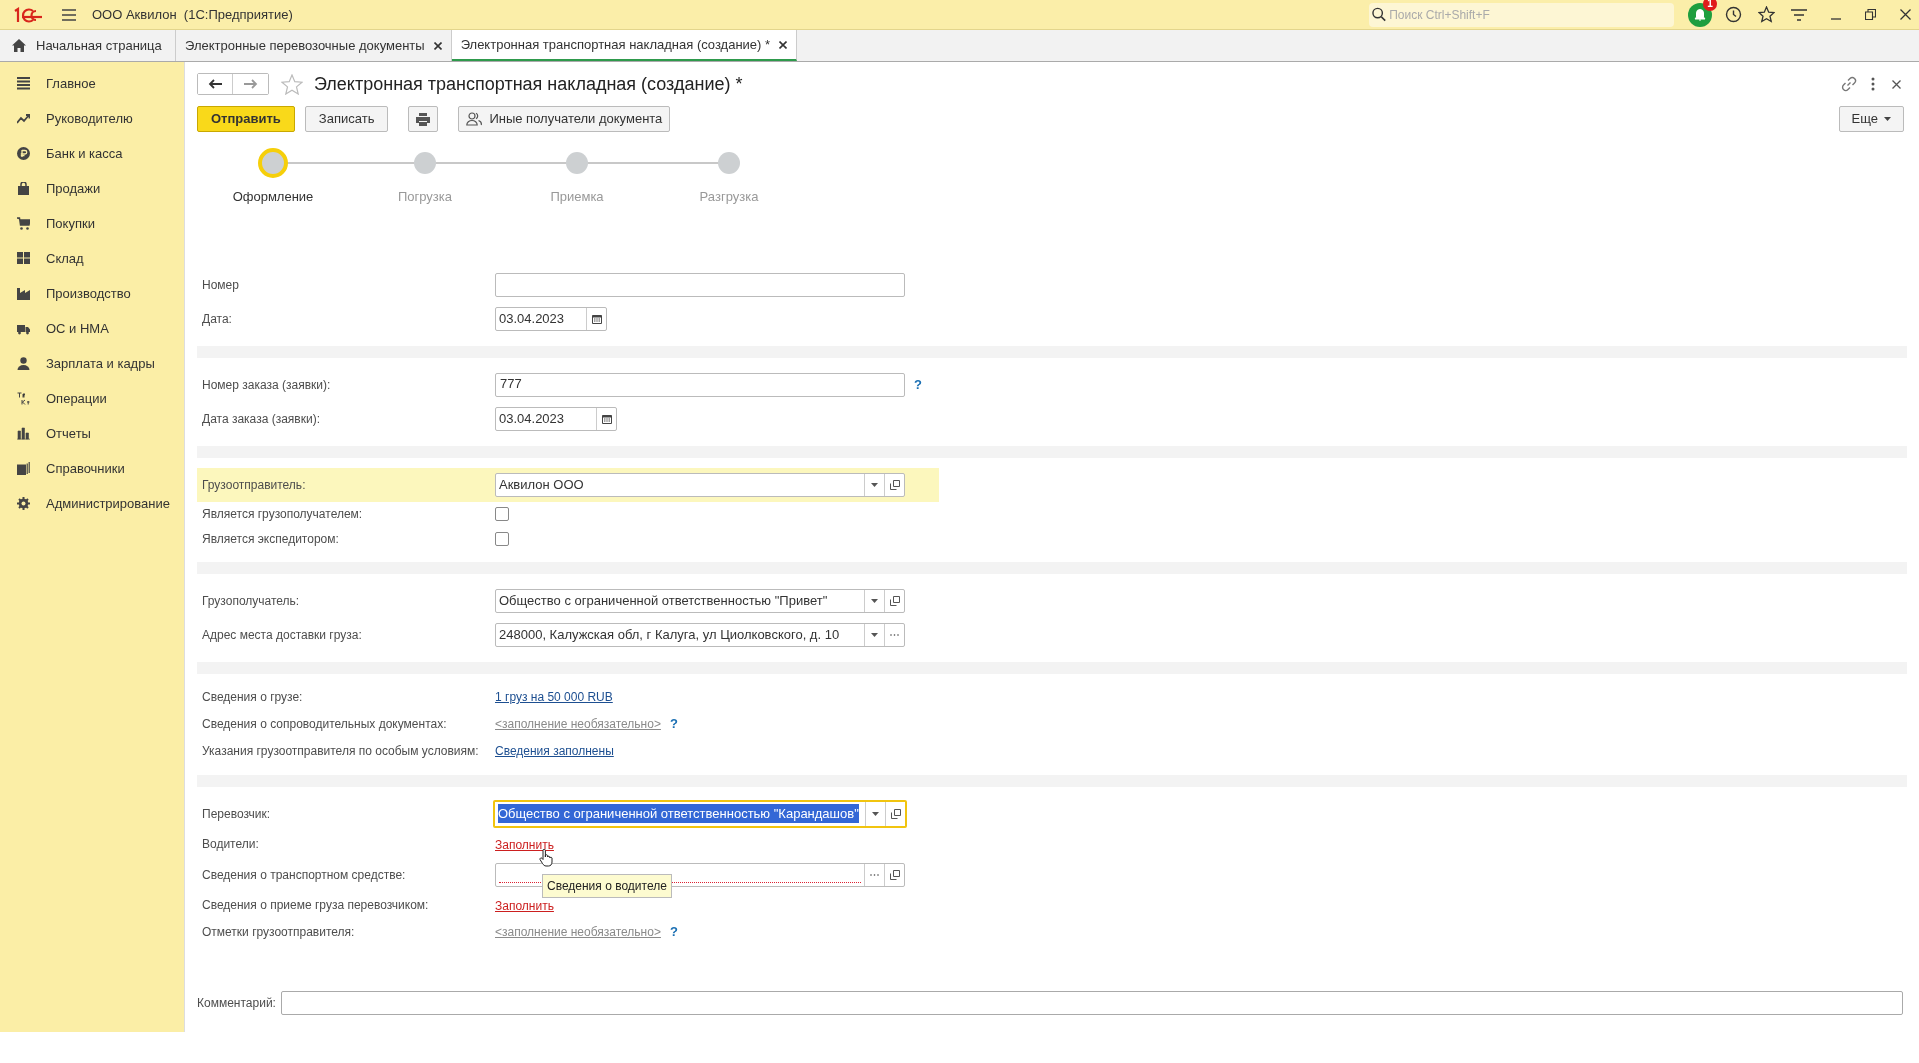  Describe the element at coordinates (700, 634) in the screenshot. I see `select-field: 248000, Калужская обл, г Калуга, ул Циолковского, д. 10` at that location.